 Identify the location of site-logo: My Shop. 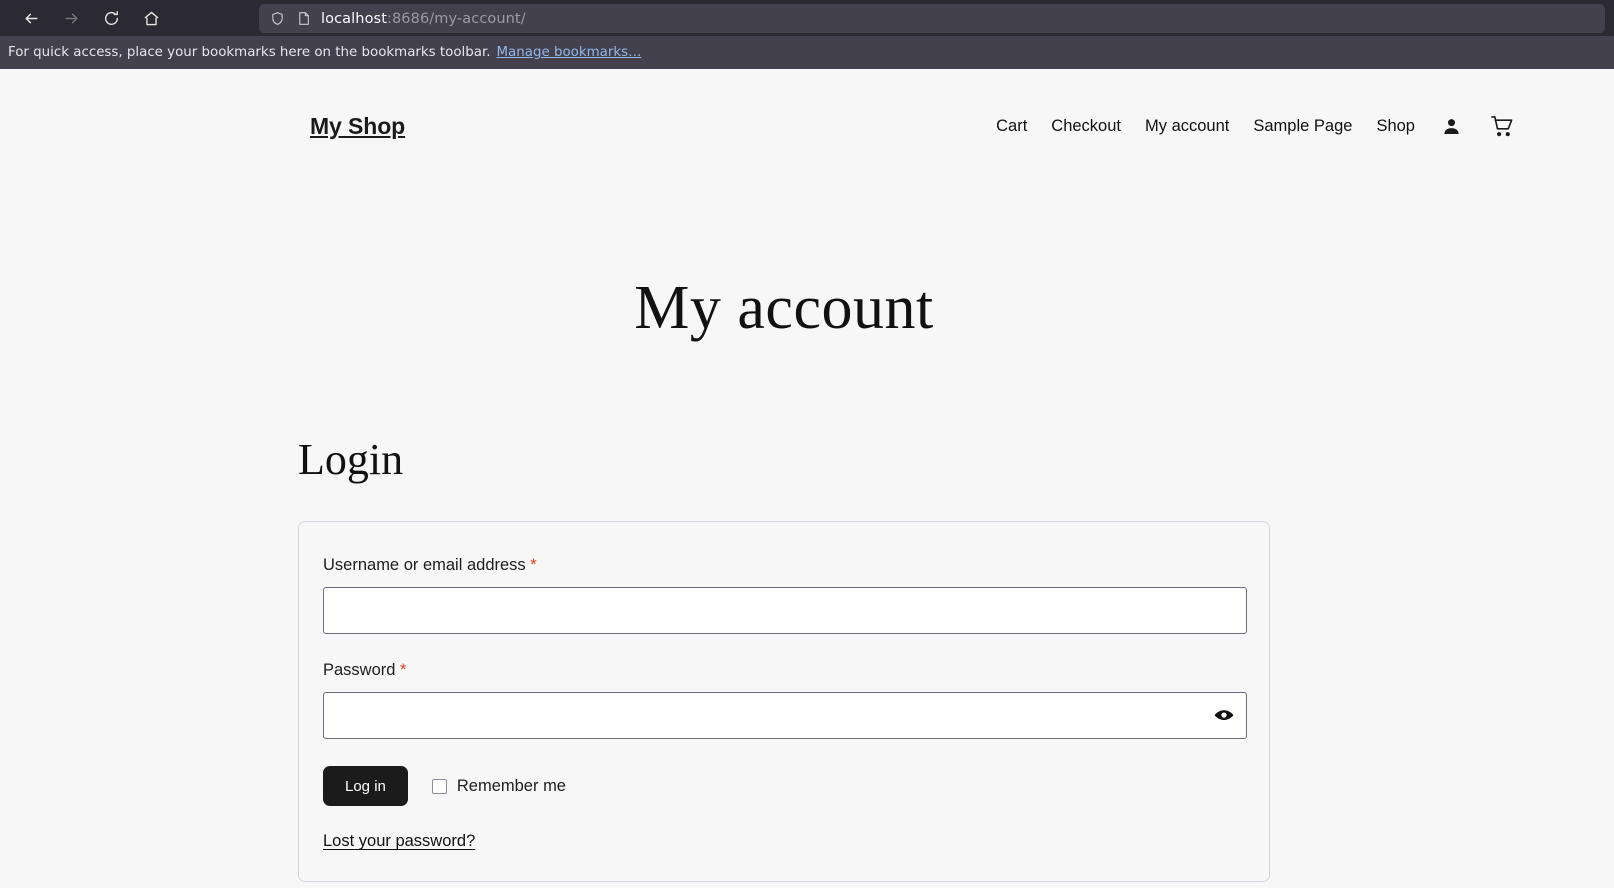
(357, 126).